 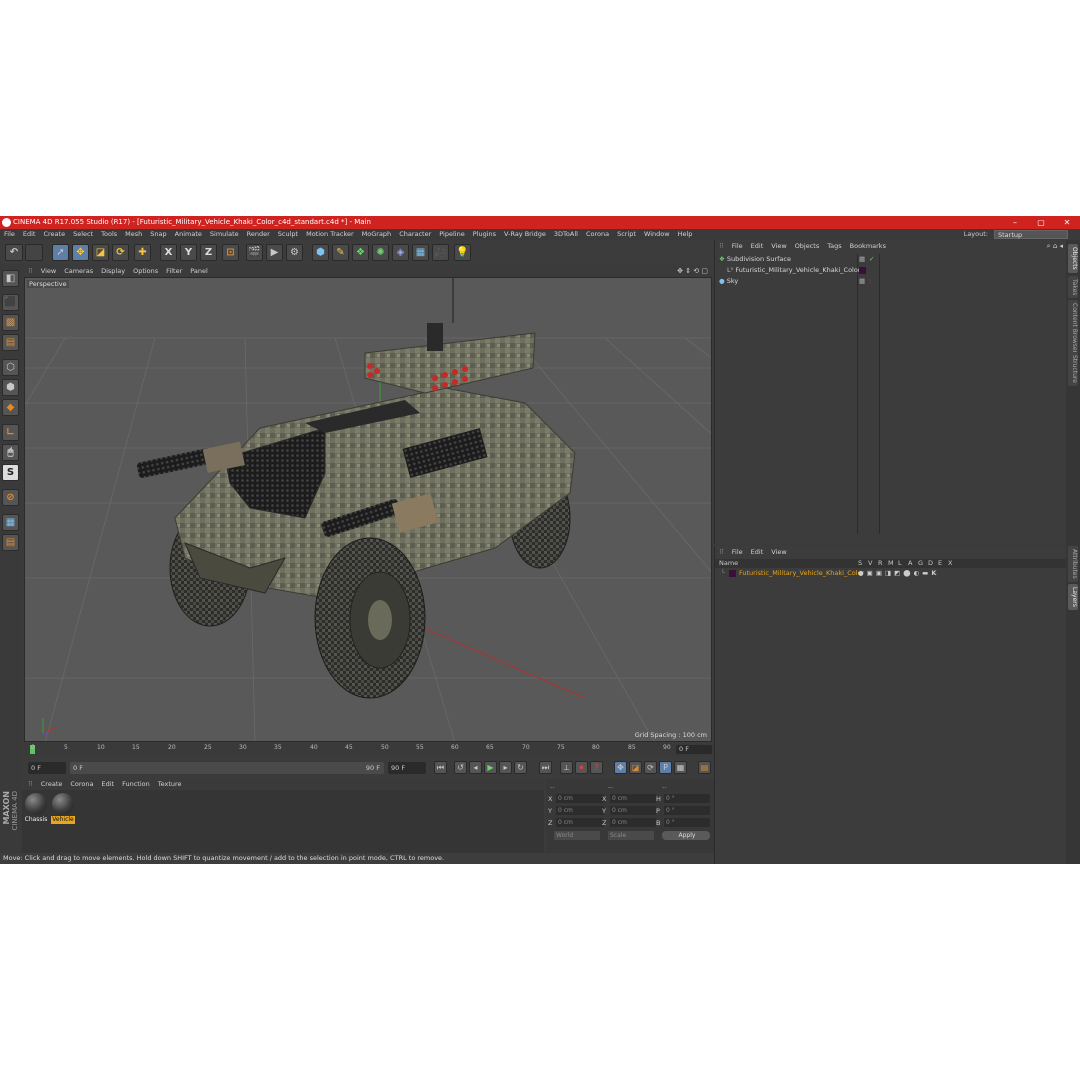 What do you see at coordinates (142, 252) in the screenshot?
I see `recent-tools-icon: ✚` at bounding box center [142, 252].